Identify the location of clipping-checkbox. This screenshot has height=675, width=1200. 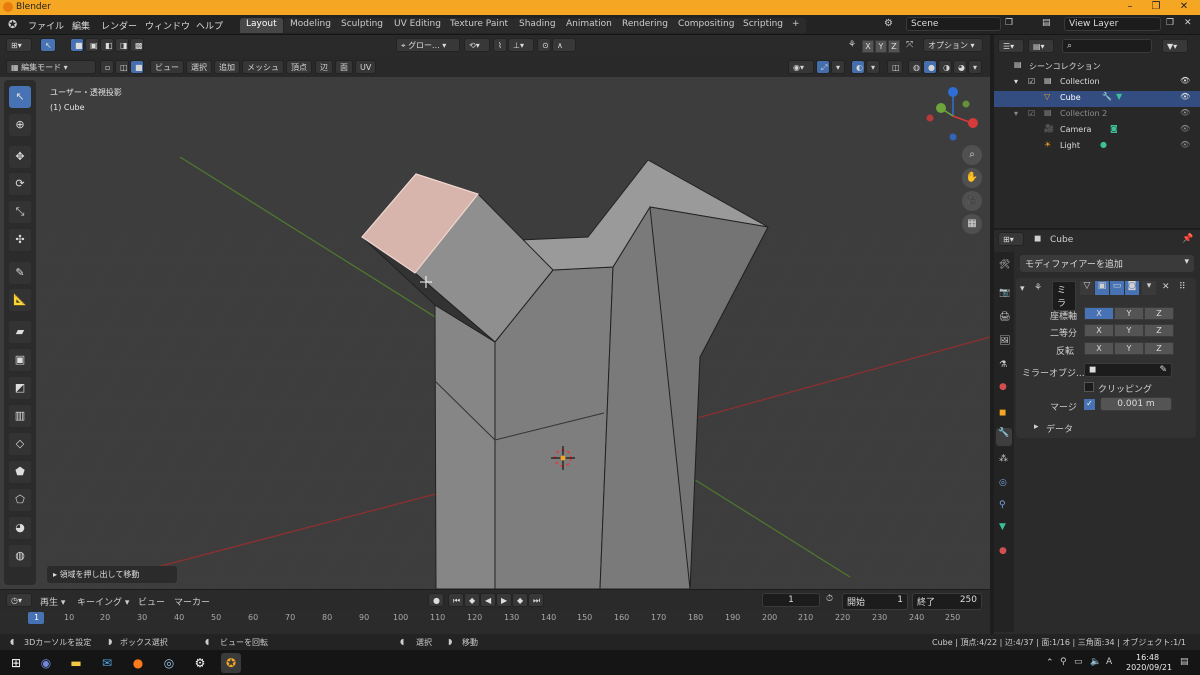
(1089, 387).